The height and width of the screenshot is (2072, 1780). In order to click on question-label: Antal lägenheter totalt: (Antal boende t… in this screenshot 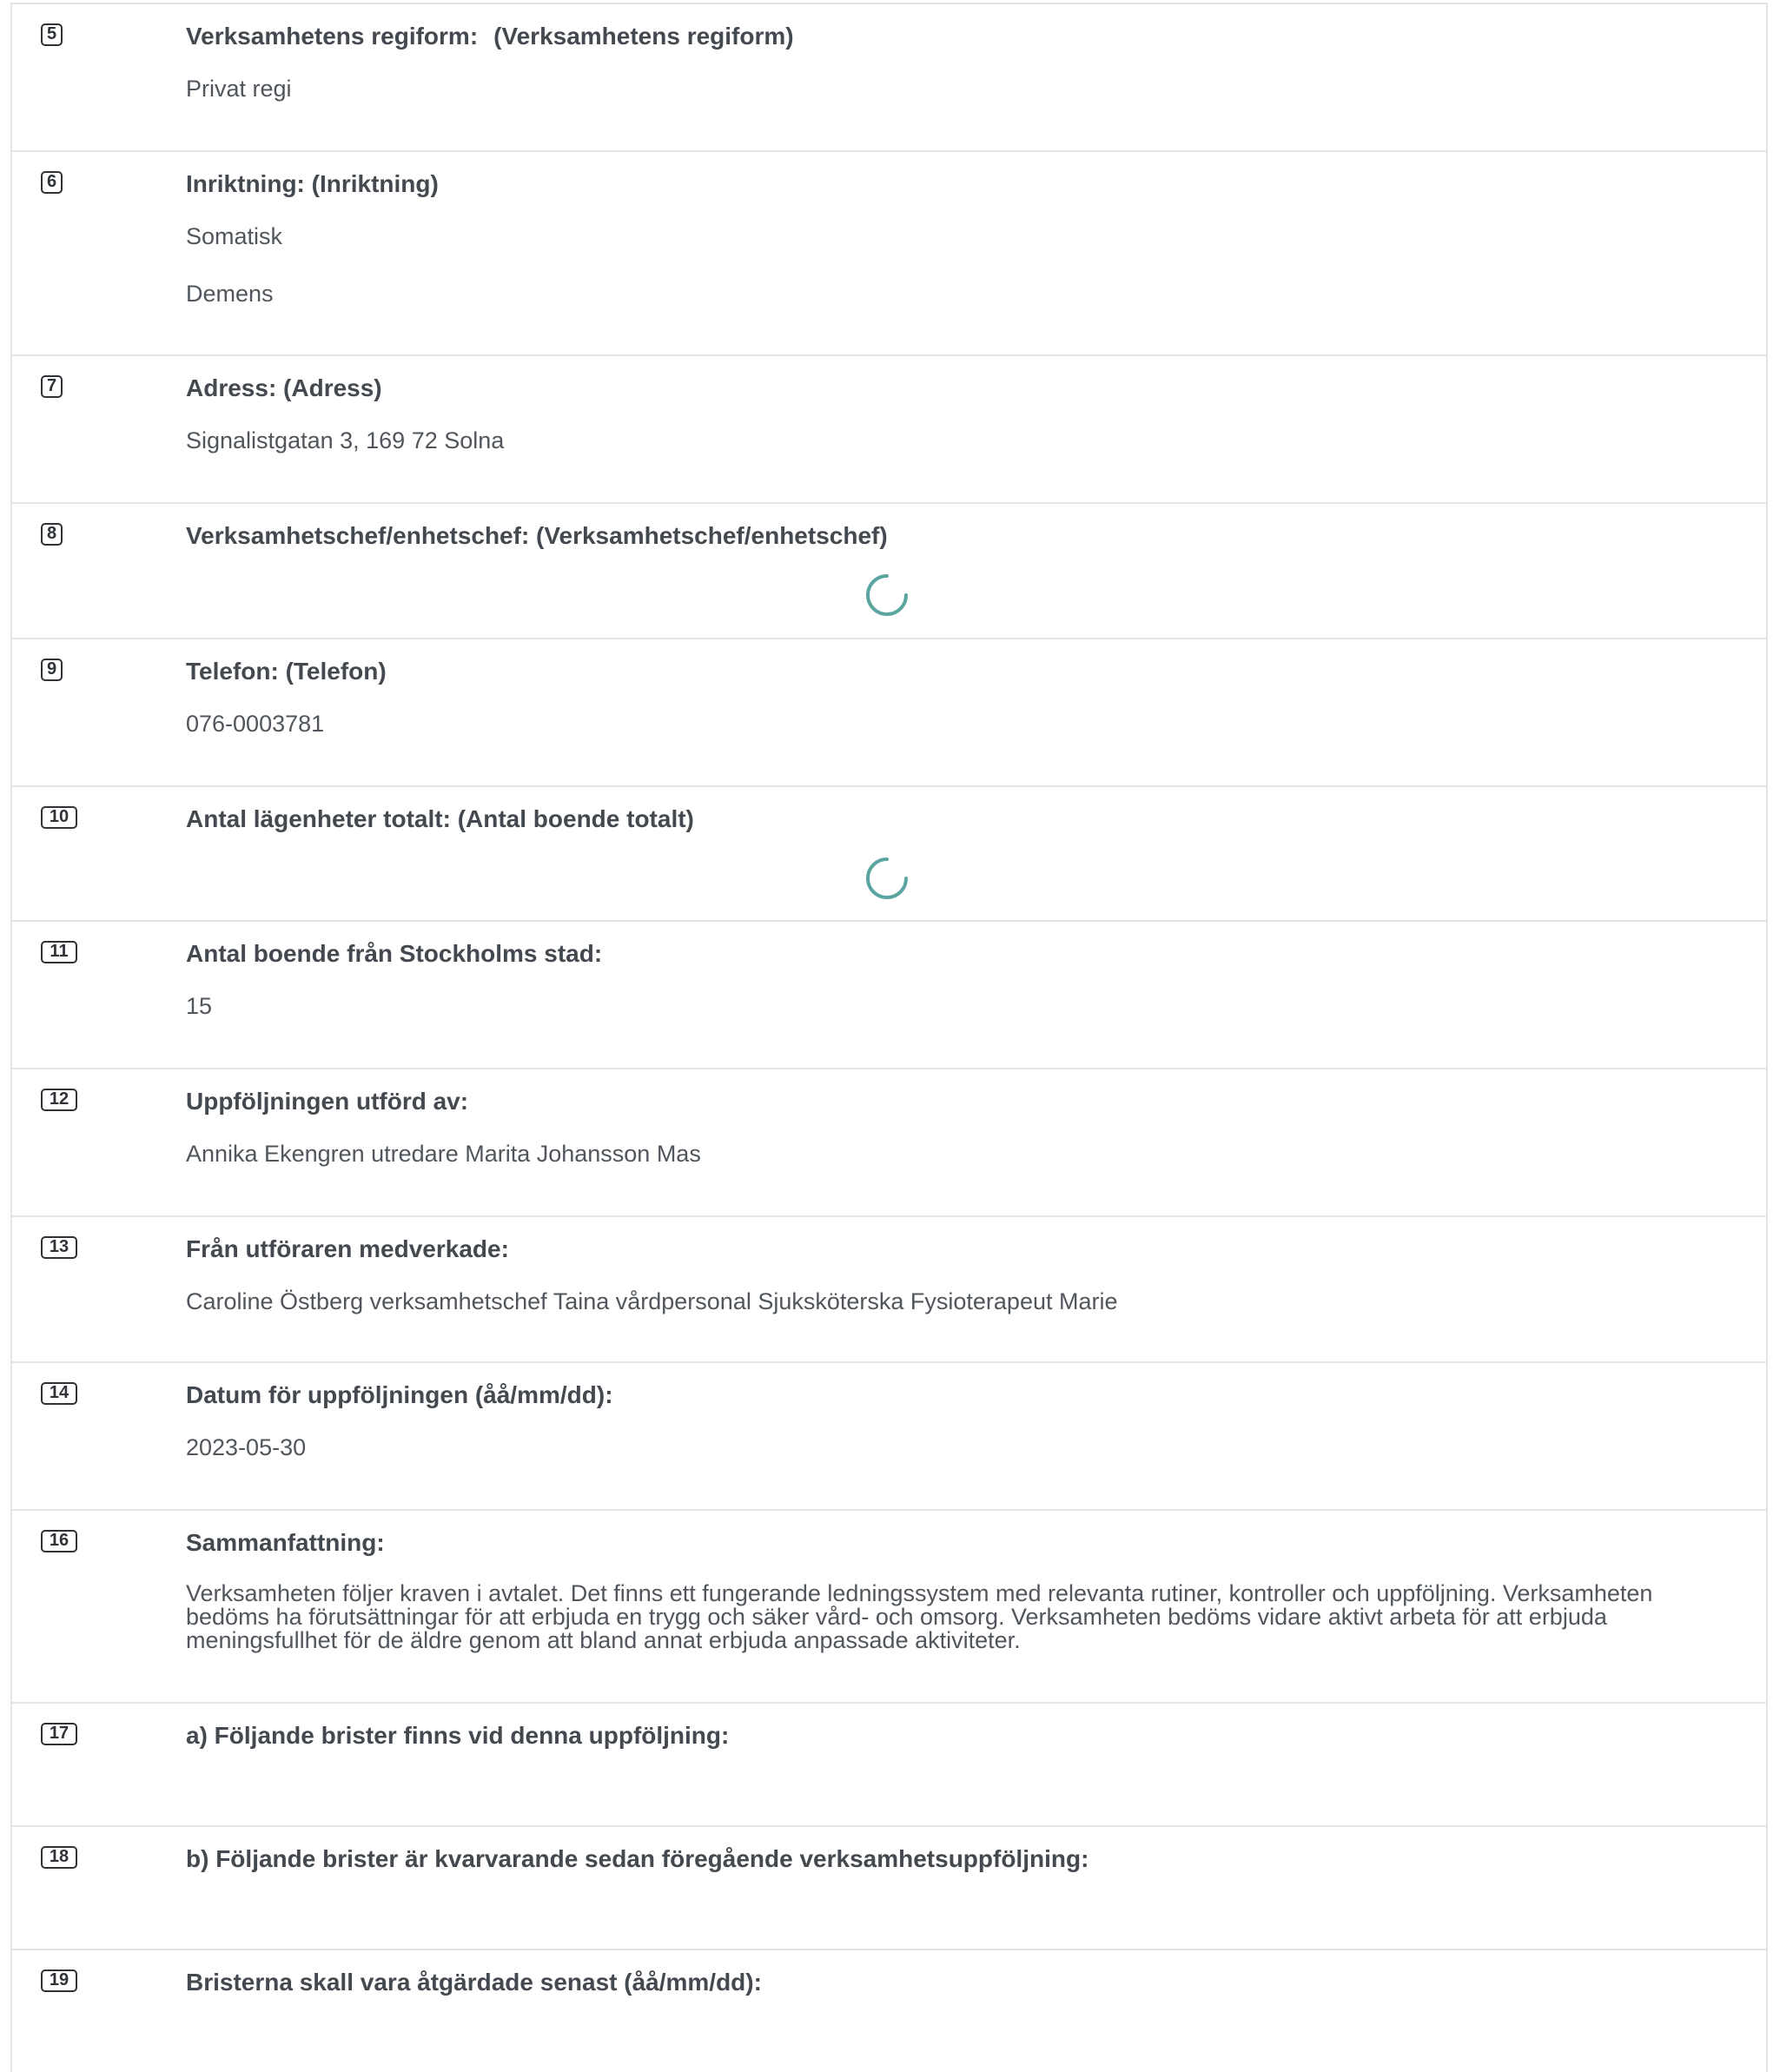, I will do `click(440, 818)`.